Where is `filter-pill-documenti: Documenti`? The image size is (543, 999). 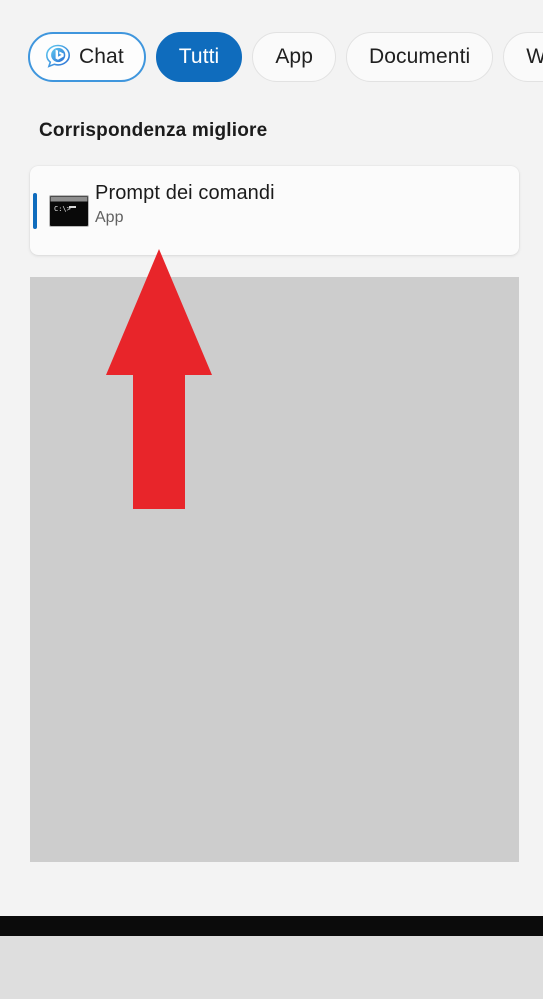 filter-pill-documenti: Documenti is located at coordinates (420, 57).